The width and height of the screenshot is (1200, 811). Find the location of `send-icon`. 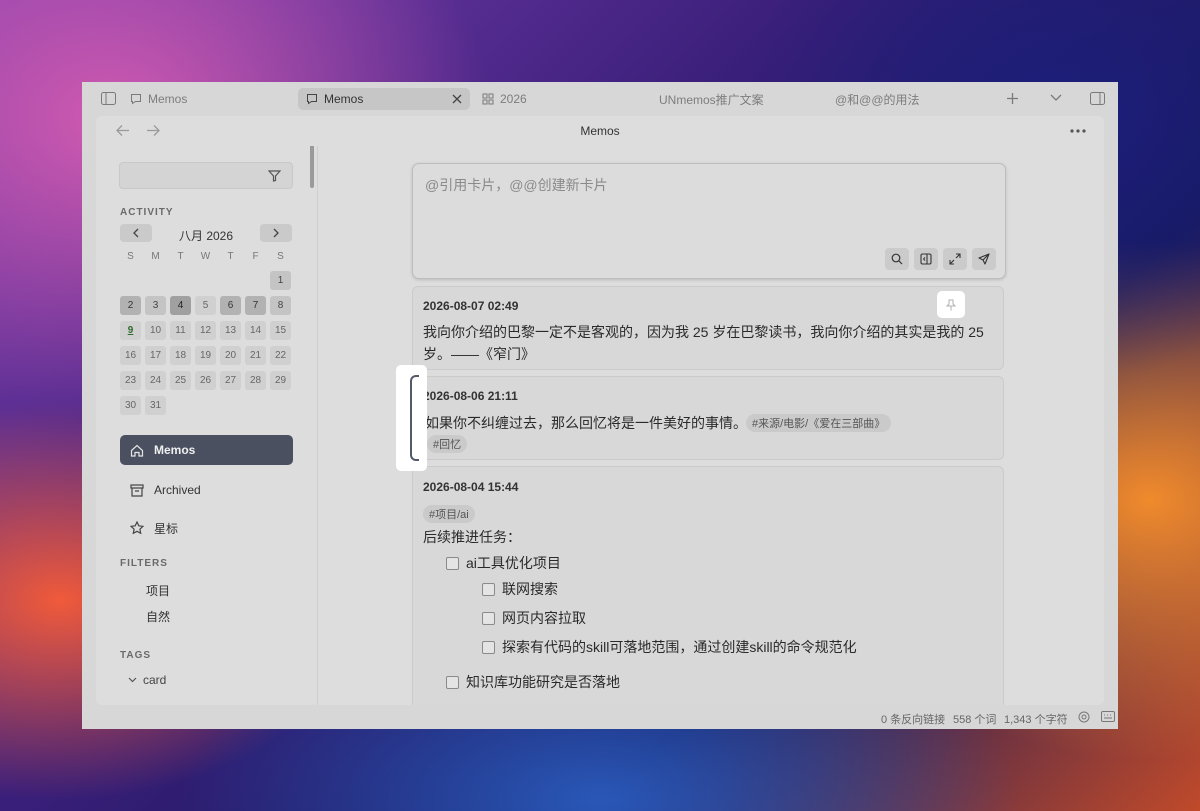

send-icon is located at coordinates (984, 259).